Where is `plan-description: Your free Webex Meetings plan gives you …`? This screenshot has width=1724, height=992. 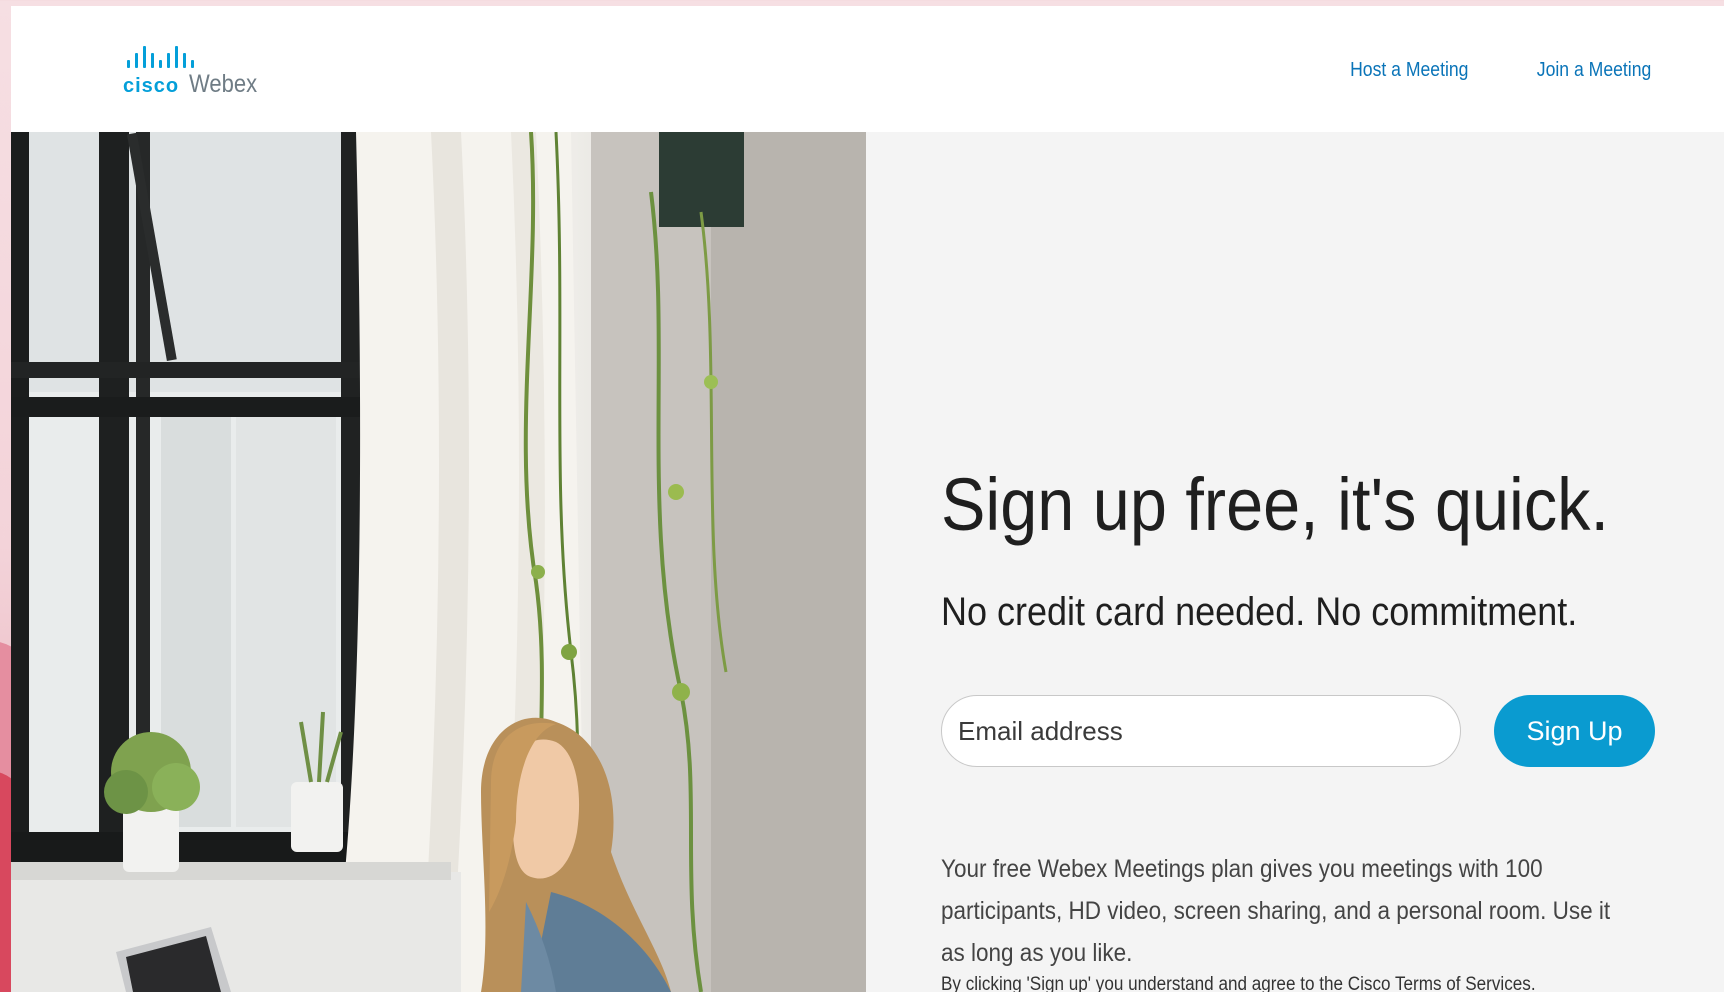 plan-description: Your free Webex Meetings plan gives you … is located at coordinates (1276, 911).